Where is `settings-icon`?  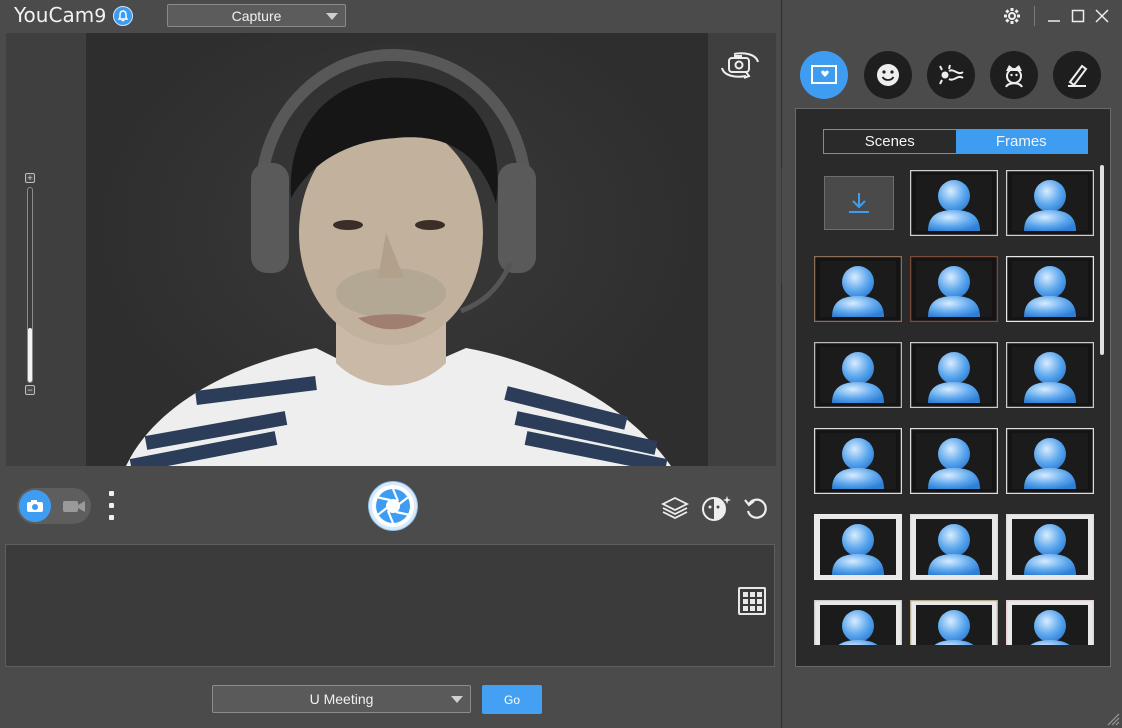 settings-icon is located at coordinates (1012, 16).